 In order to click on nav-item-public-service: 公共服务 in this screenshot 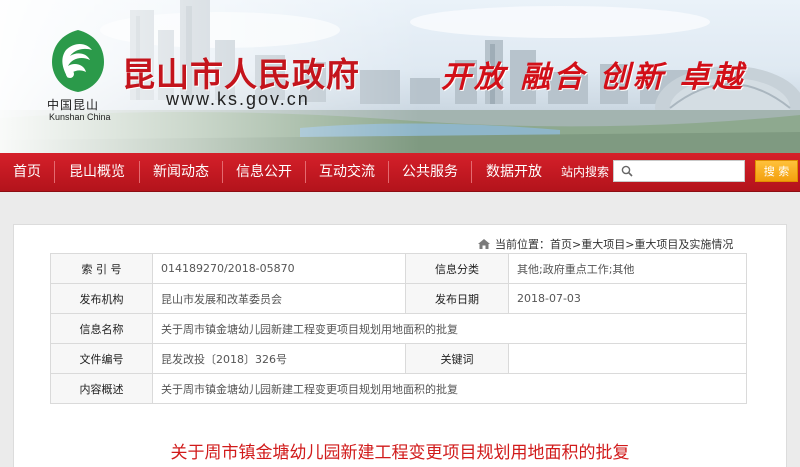, I will do `click(430, 172)`.